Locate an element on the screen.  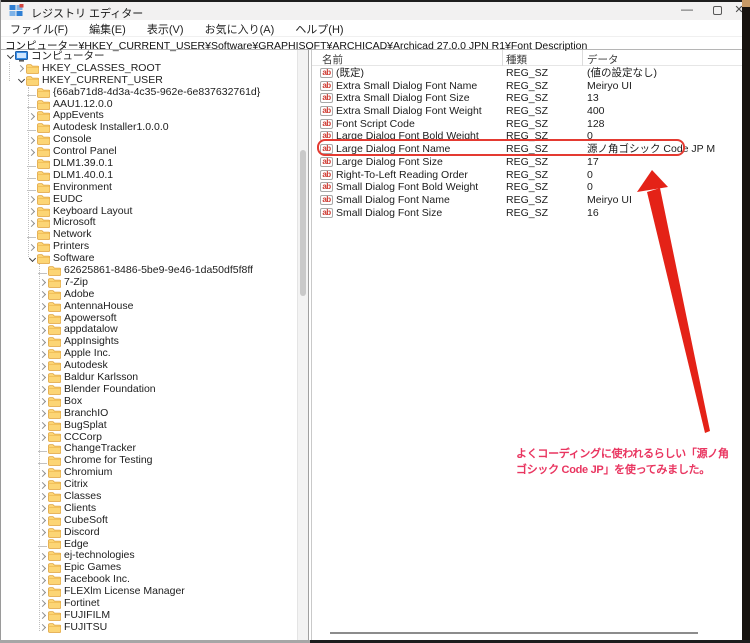
tree-item: {66ab71d8-4d3a-4c35-962e-6e837632761d} is located at coordinates (149, 92).